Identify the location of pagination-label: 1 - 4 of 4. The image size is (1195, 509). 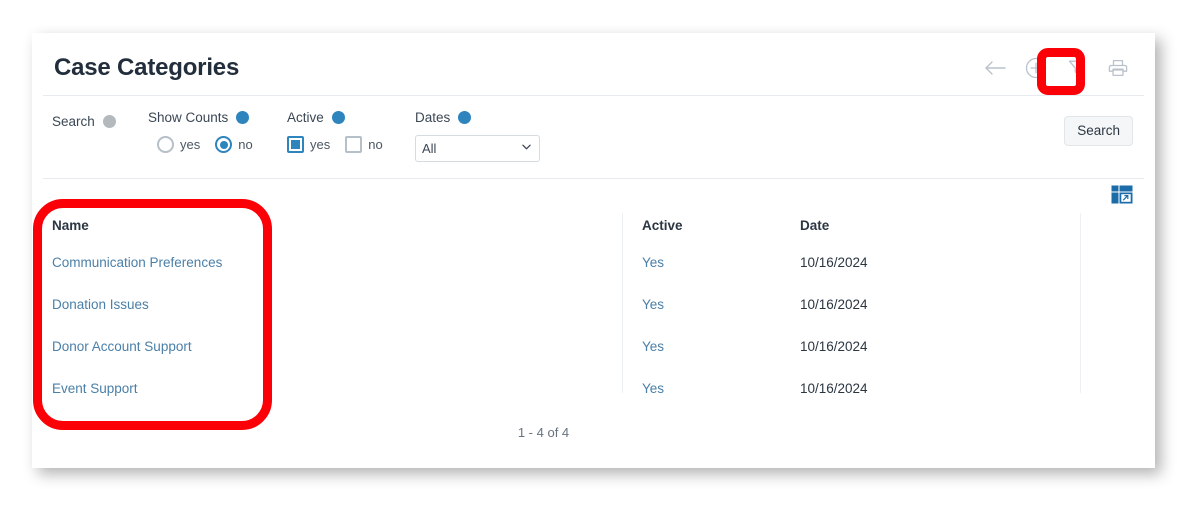
(543, 432).